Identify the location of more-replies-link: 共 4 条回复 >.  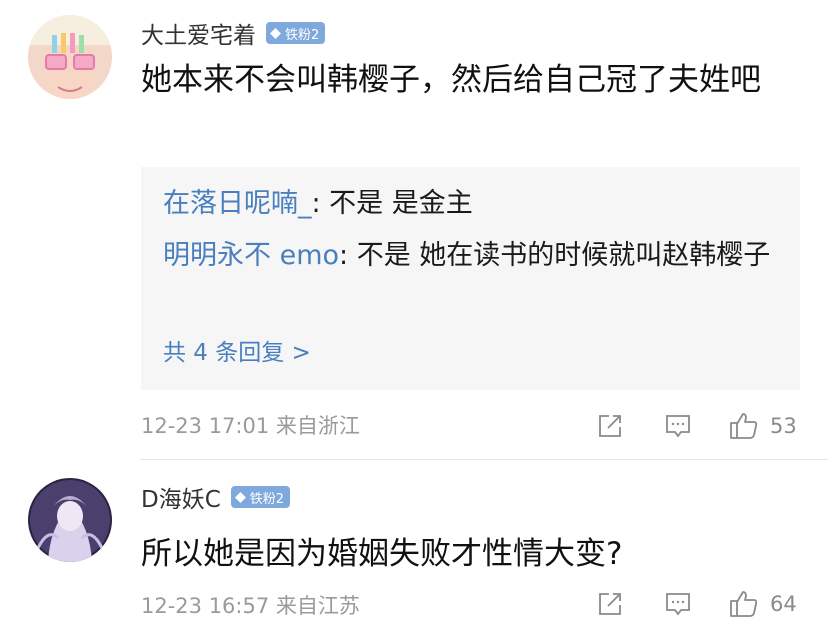
(237, 353).